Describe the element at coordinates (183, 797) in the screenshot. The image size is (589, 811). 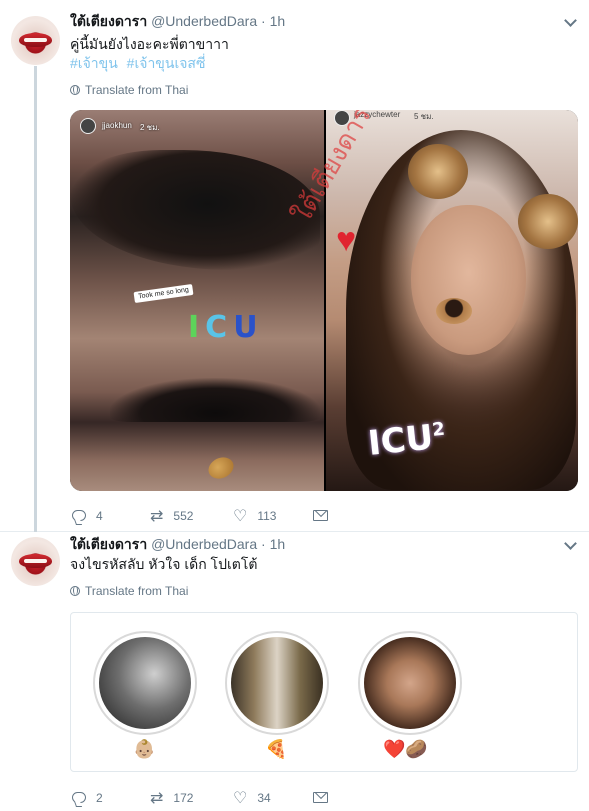
I see `retweet-count: 172` at that location.